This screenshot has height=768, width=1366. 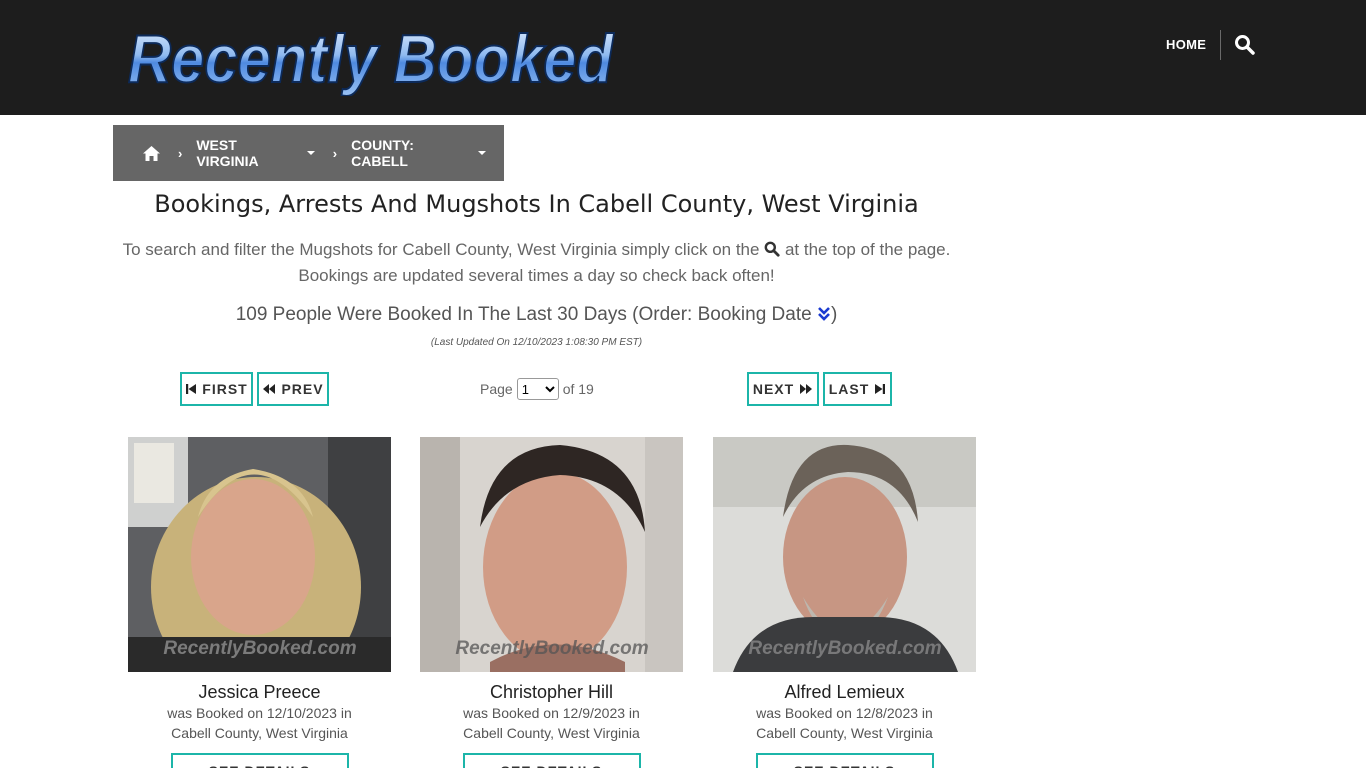 I want to click on last-label: LAST, so click(x=849, y=389).